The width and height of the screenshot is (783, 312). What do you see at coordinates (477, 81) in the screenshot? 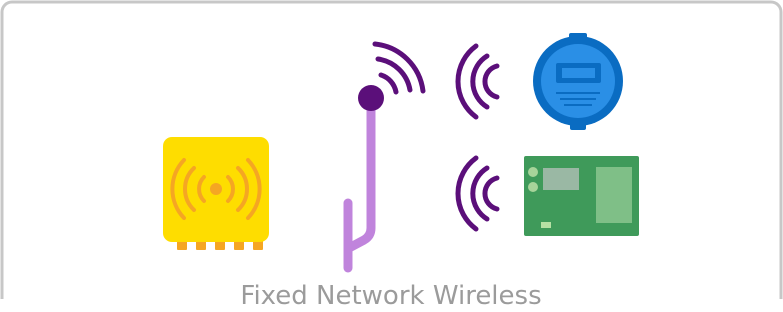
I see `meter-signal-icon` at bounding box center [477, 81].